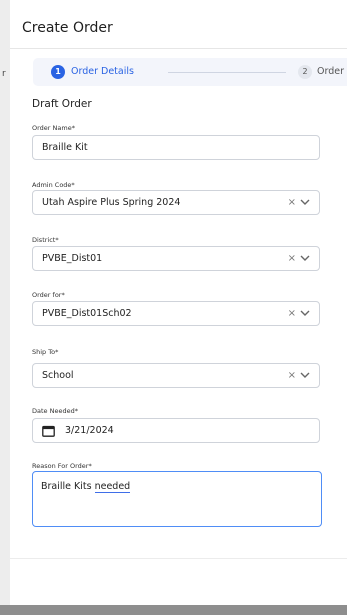 This screenshot has height=615, width=347. Describe the element at coordinates (111, 202) in the screenshot. I see `admin-code-value: Utah Aspire Plus Spring 2024` at that location.